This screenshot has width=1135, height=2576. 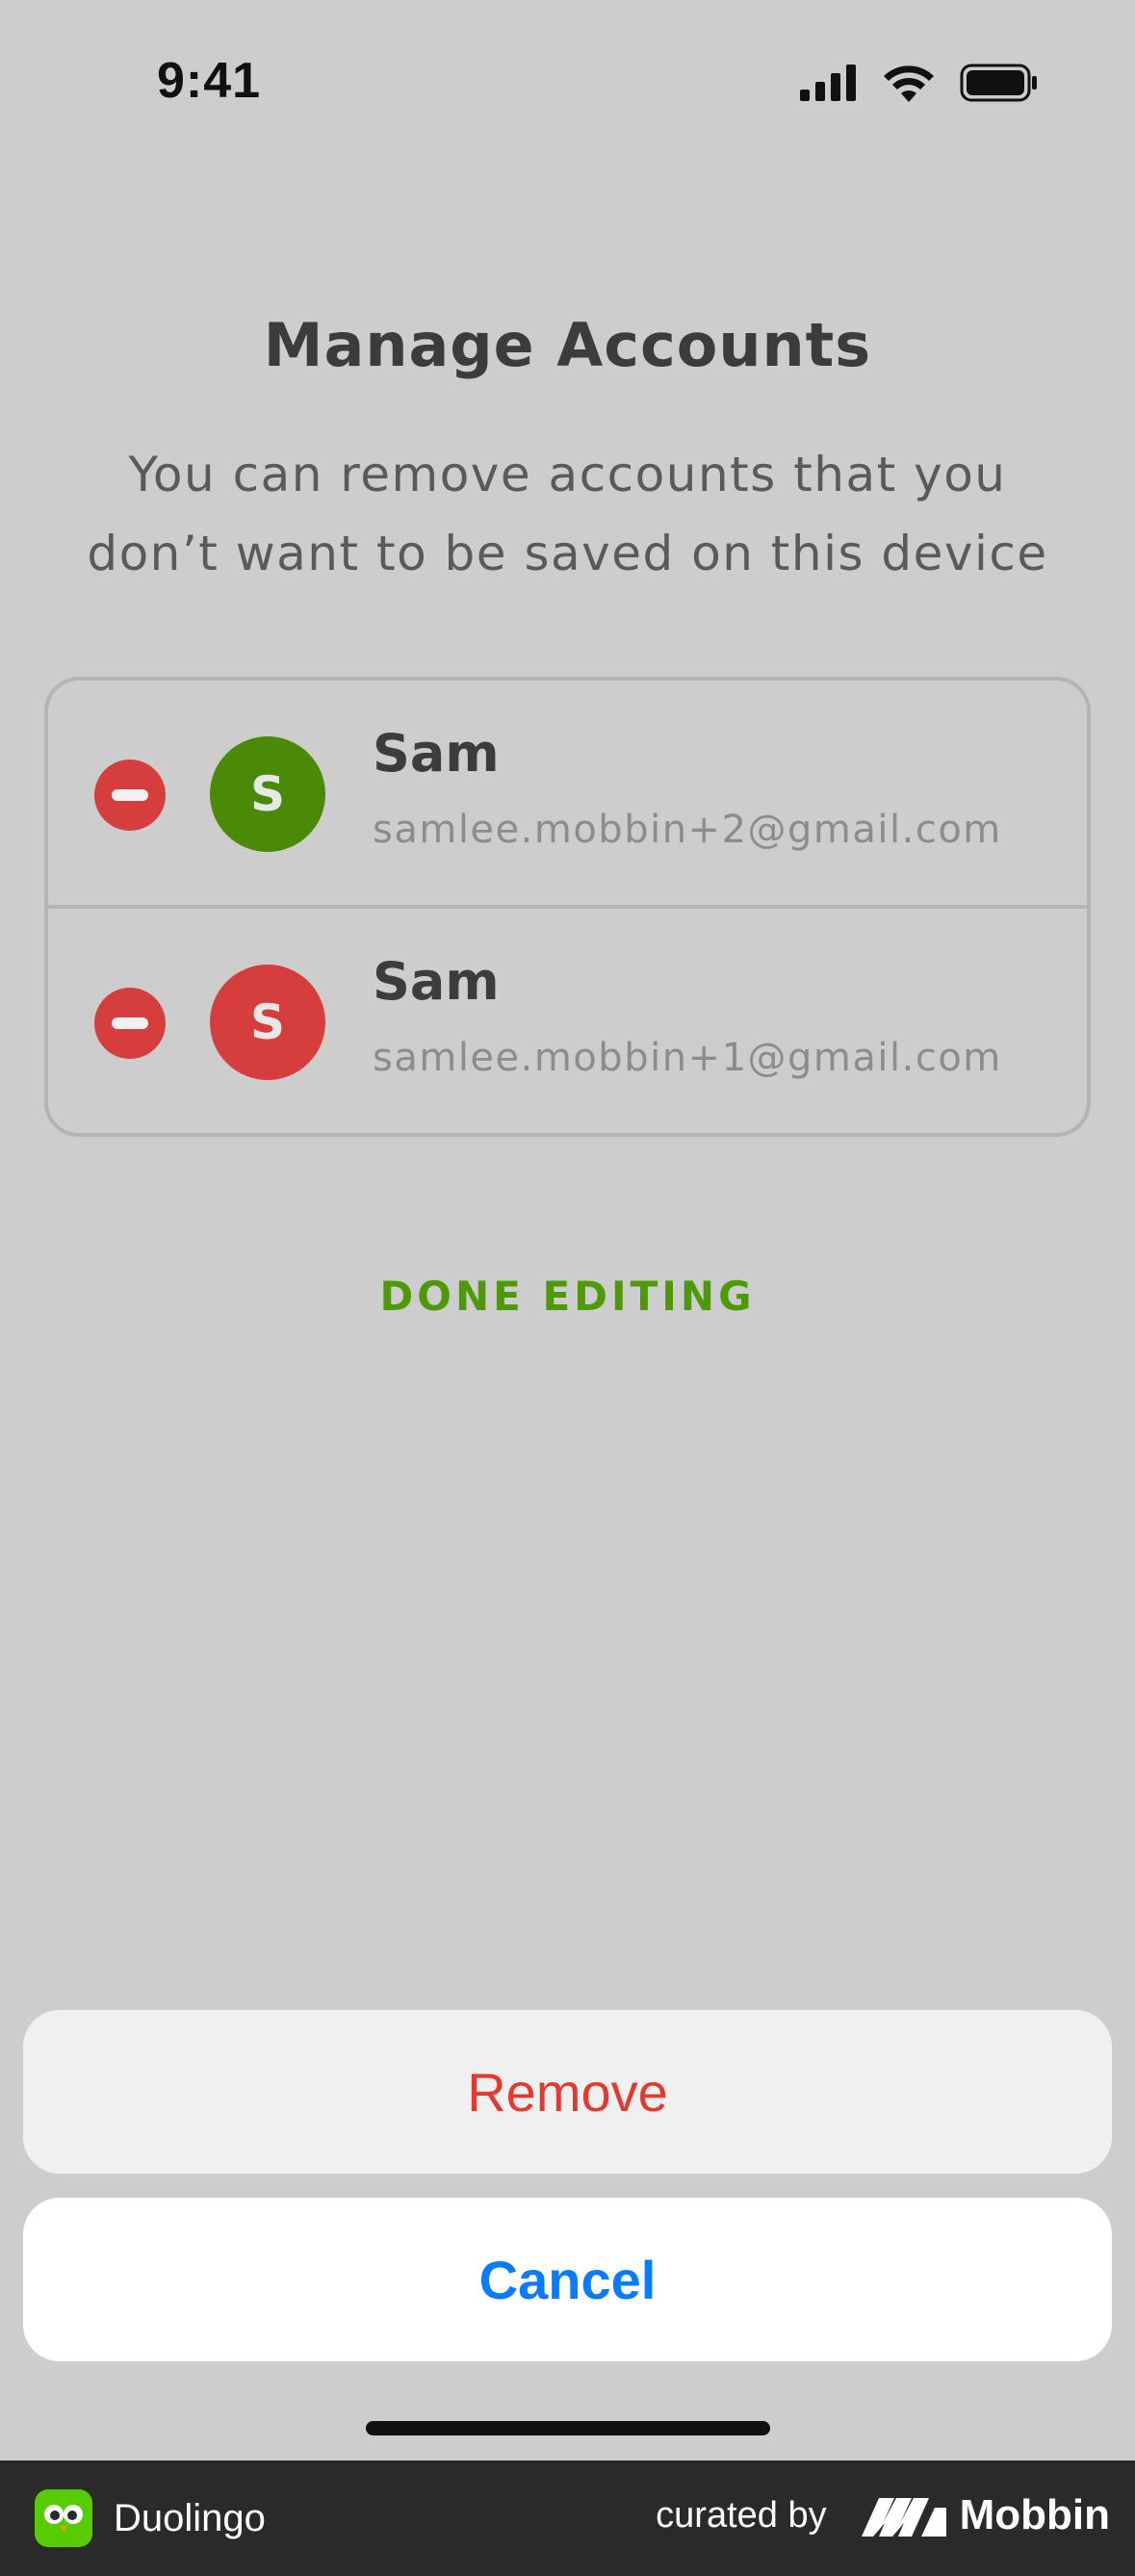 I want to click on status-icons, so click(x=919, y=83).